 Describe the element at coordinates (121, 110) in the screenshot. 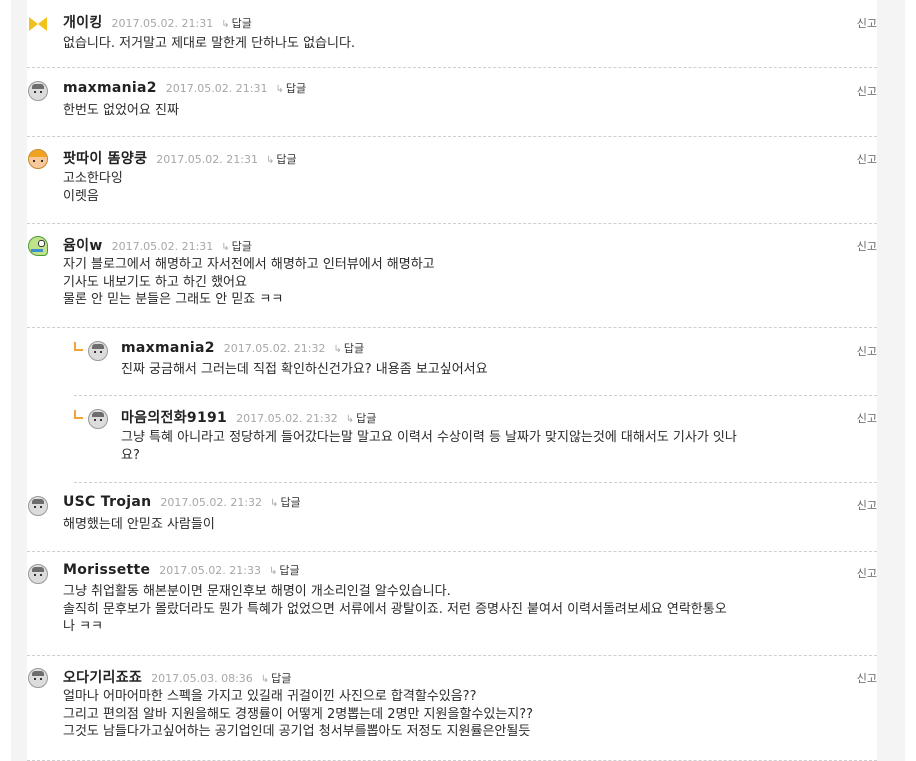

I see `comment-text: 한번도 없었어요 진짜` at that location.